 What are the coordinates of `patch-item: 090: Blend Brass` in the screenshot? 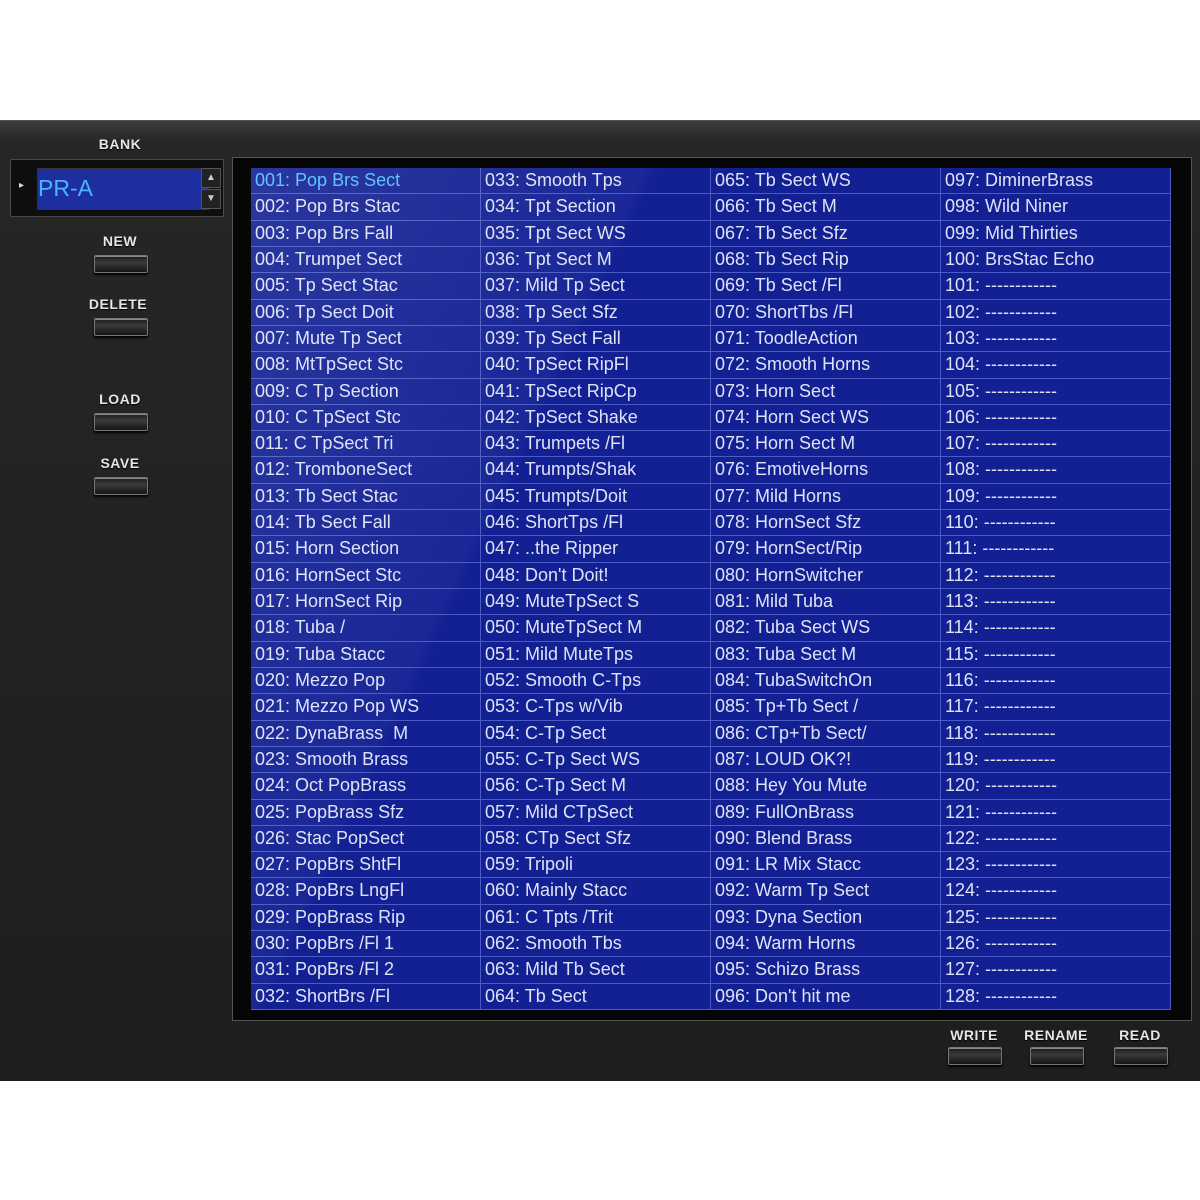 It's located at (826, 839).